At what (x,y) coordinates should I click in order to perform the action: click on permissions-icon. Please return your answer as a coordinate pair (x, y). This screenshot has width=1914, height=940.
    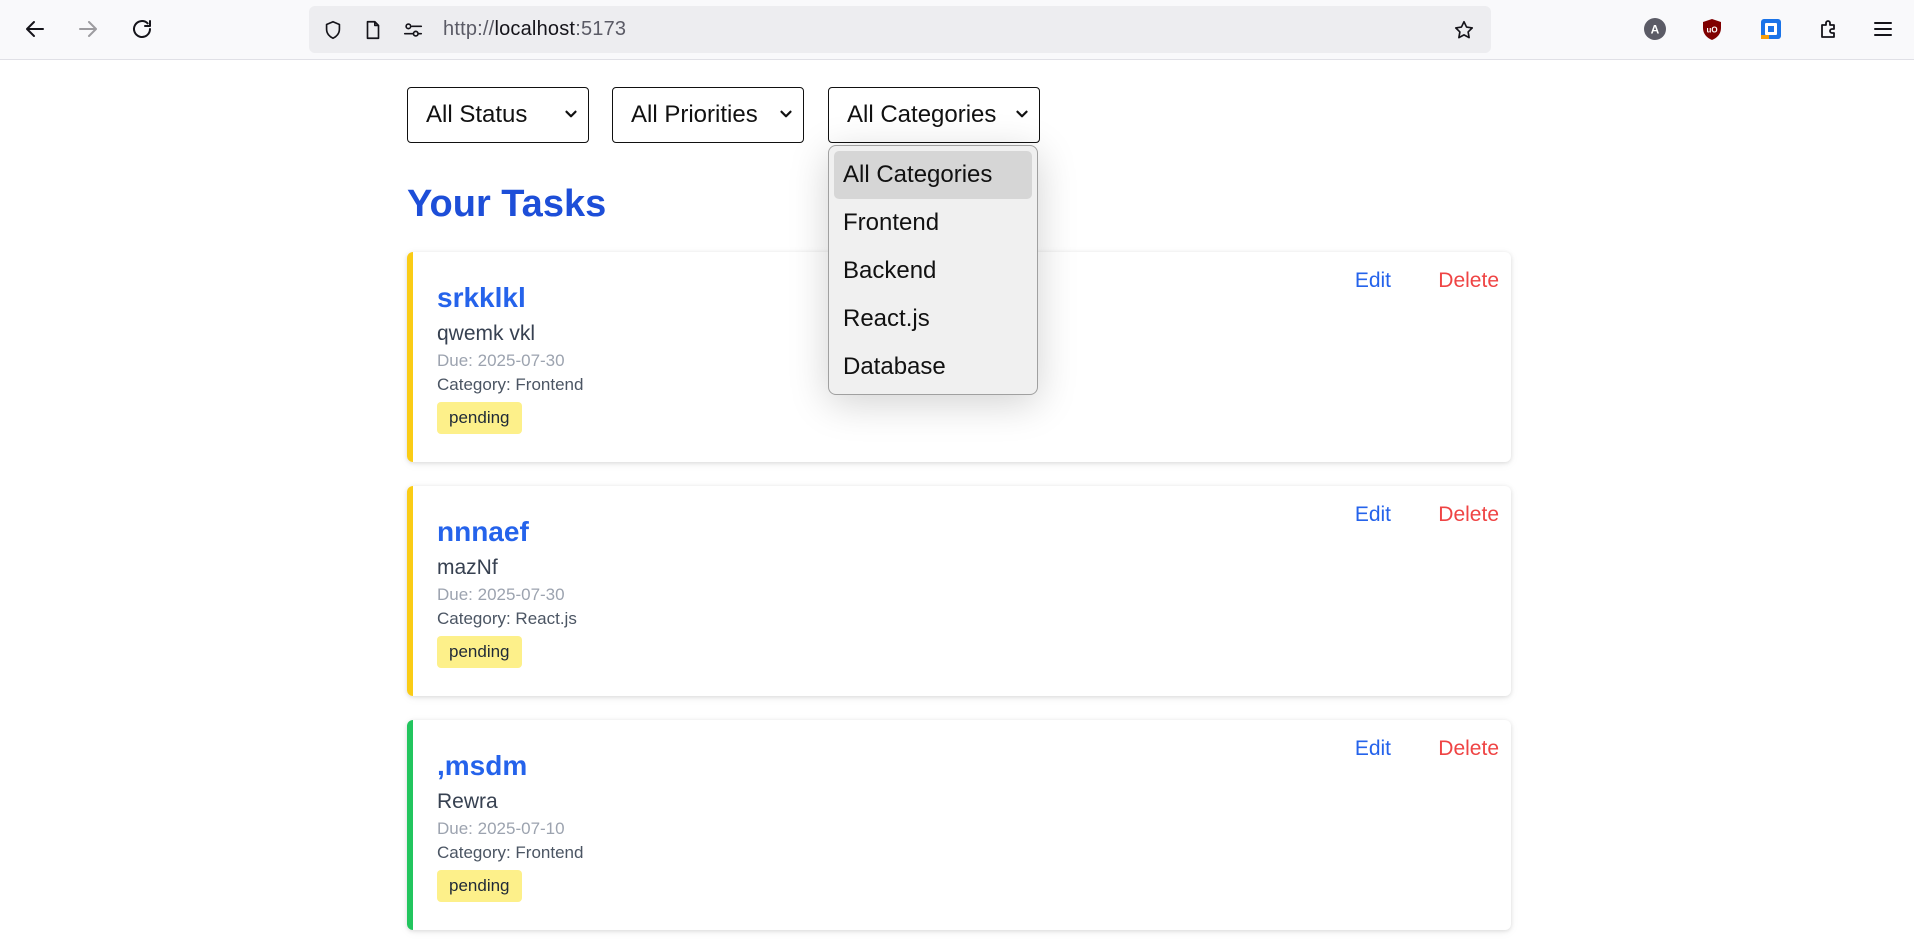
    Looking at the image, I should click on (413, 30).